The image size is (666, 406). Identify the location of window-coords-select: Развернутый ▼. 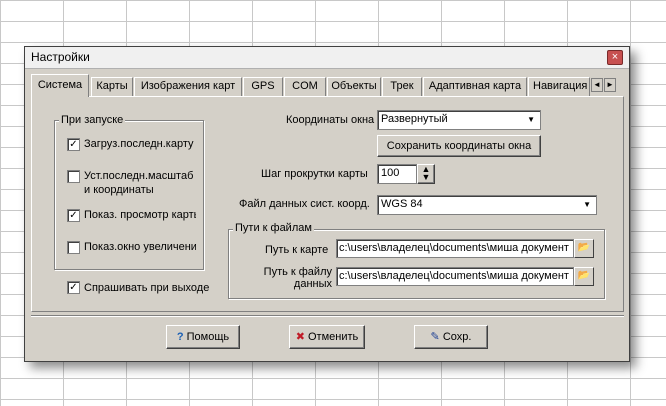
(459, 120).